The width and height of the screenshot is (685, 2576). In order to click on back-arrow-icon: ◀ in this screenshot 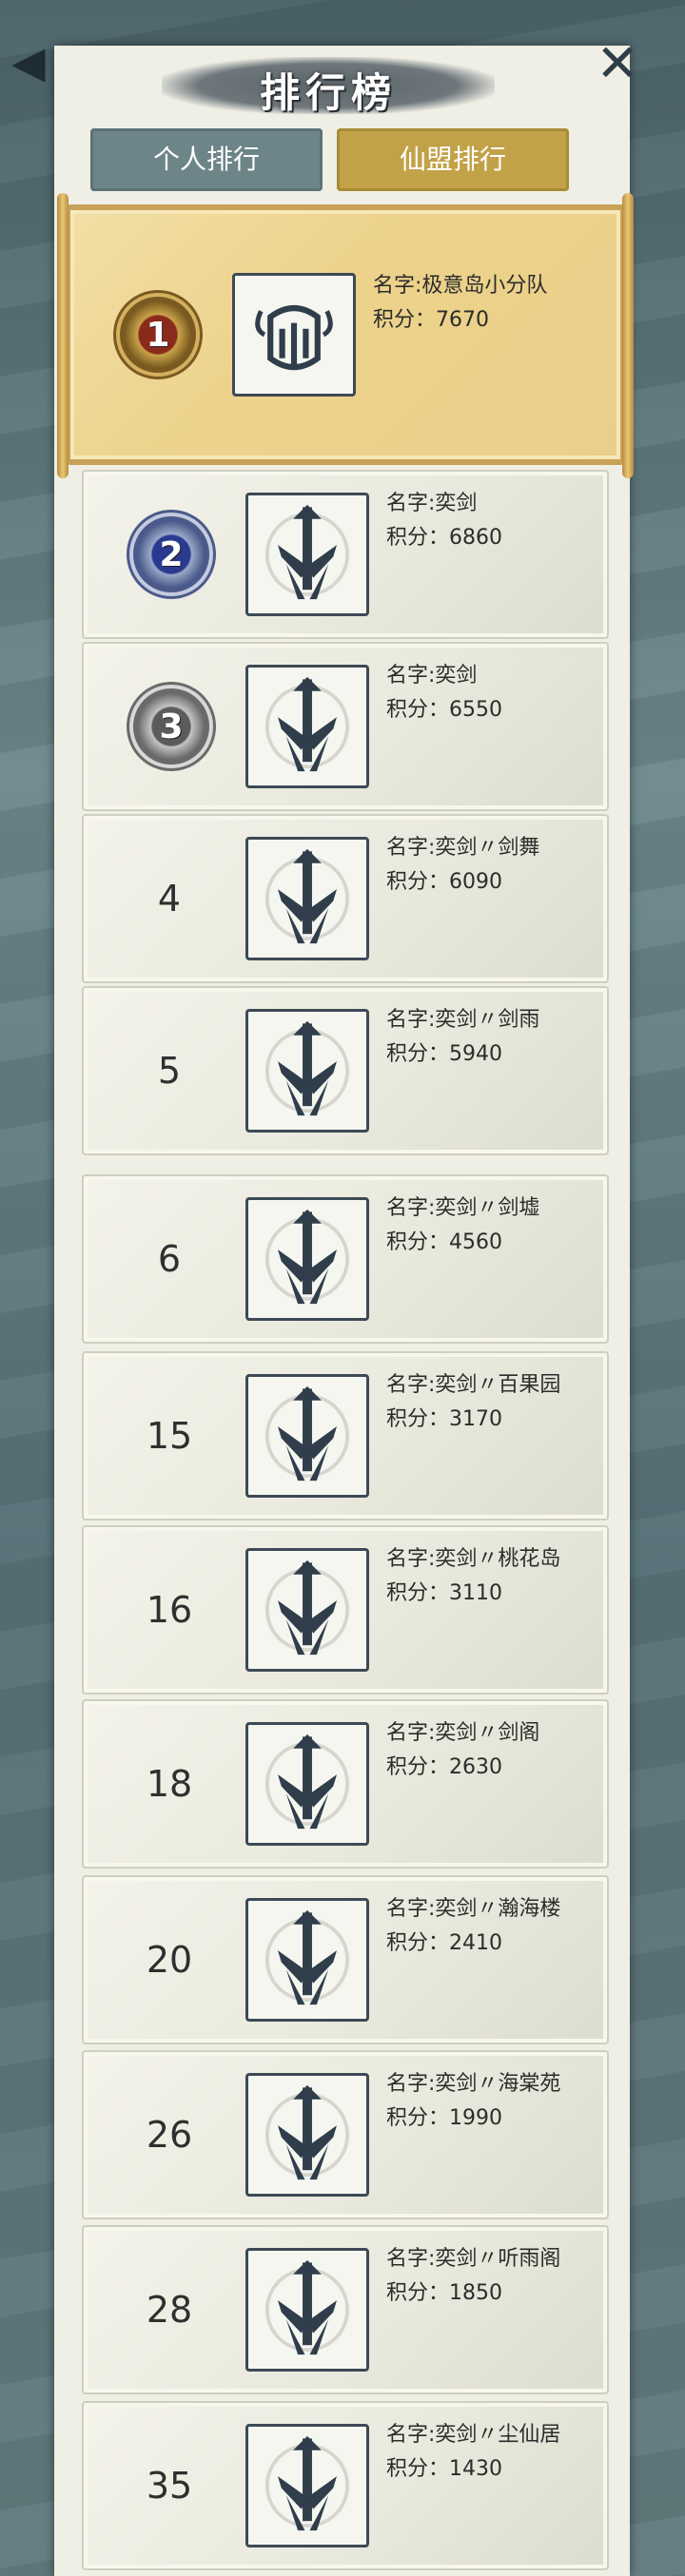, I will do `click(28, 62)`.